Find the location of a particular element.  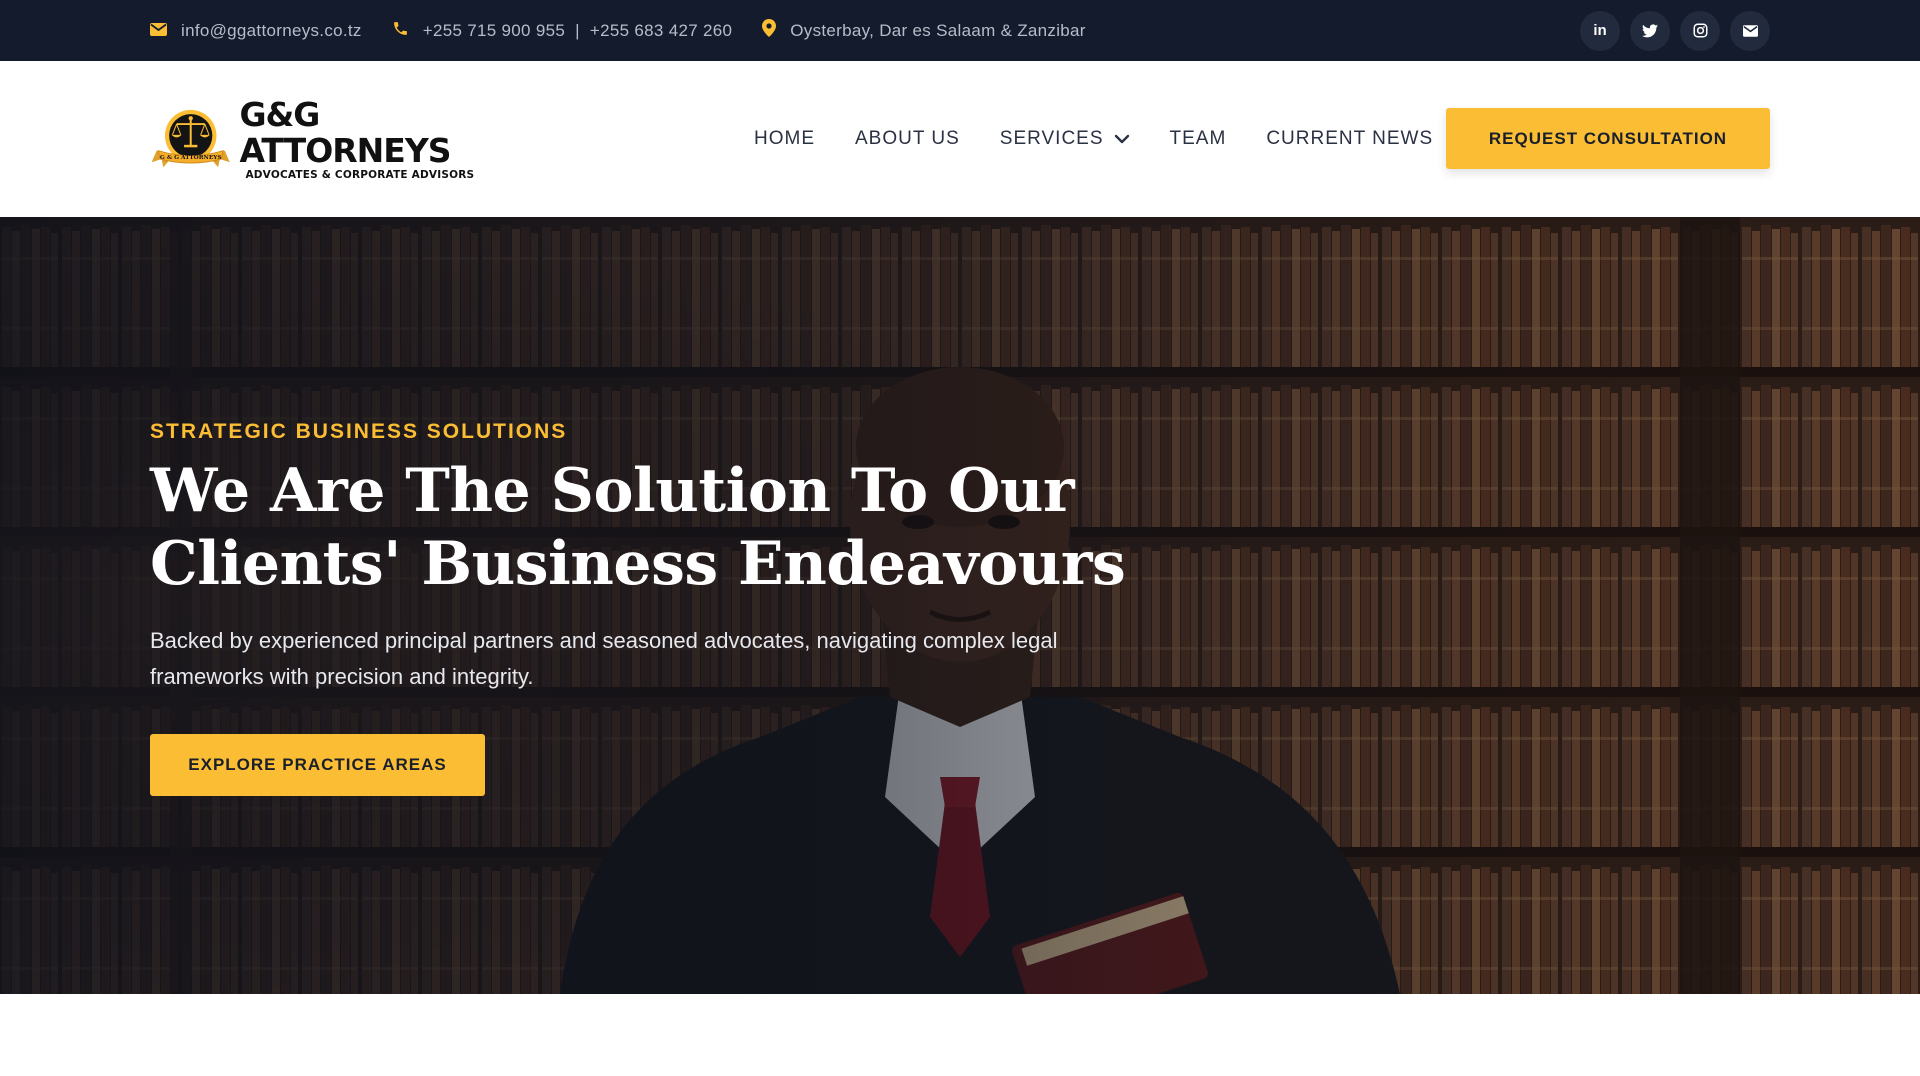

nav-about-us-label: ABOUT US is located at coordinates (907, 138).